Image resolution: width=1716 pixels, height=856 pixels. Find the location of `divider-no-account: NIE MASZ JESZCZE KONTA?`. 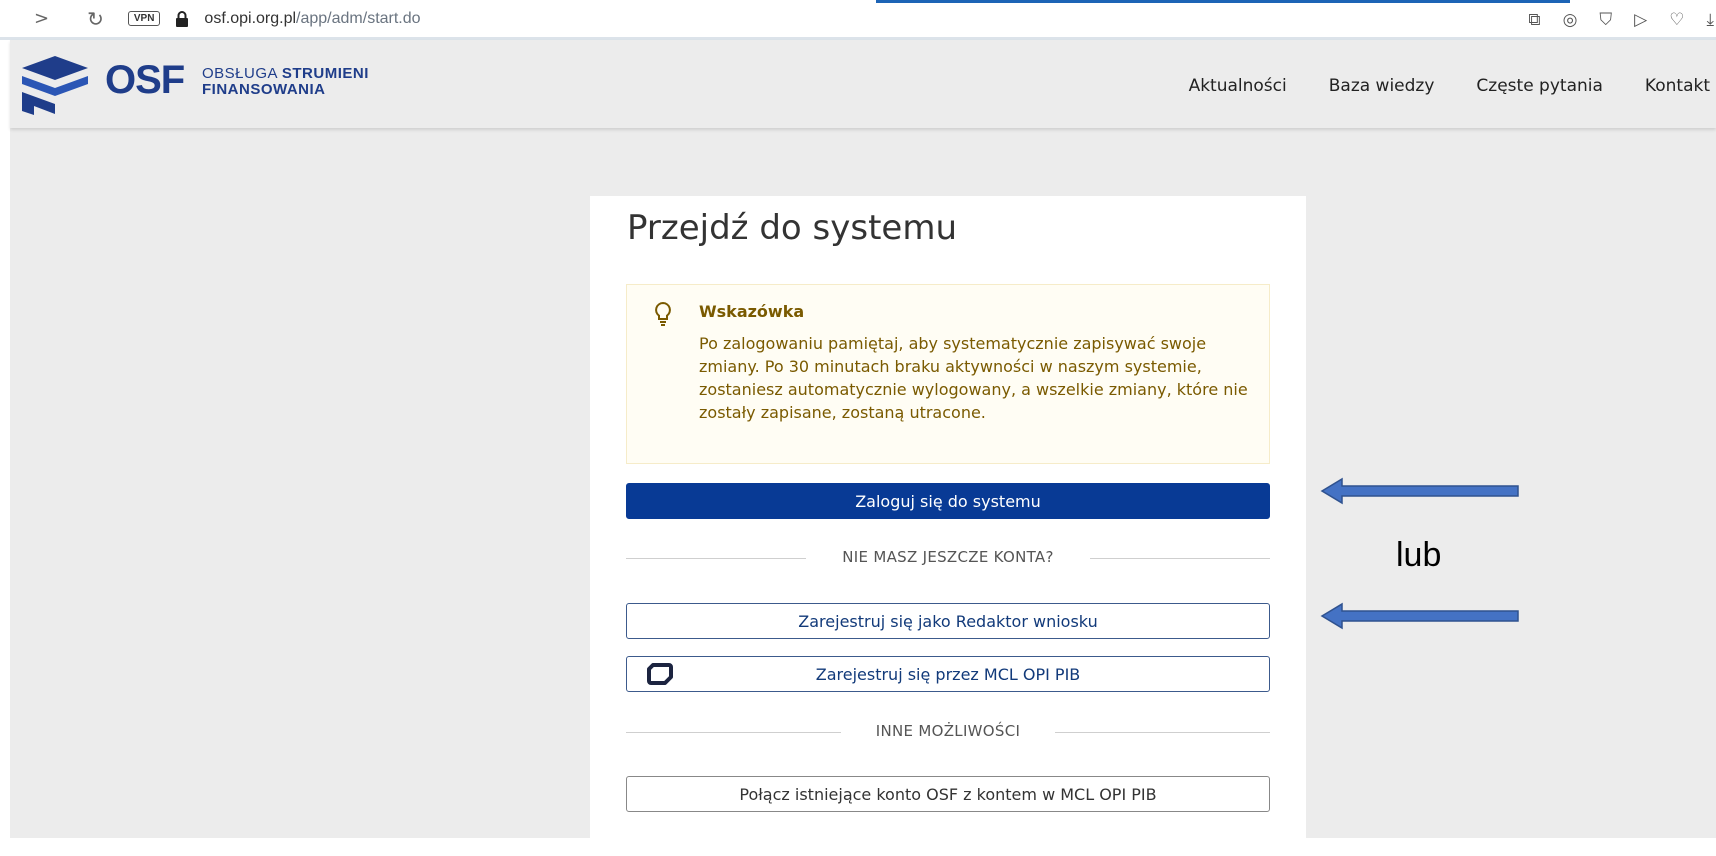

divider-no-account: NIE MASZ JESZCZE KONTA? is located at coordinates (948, 558).